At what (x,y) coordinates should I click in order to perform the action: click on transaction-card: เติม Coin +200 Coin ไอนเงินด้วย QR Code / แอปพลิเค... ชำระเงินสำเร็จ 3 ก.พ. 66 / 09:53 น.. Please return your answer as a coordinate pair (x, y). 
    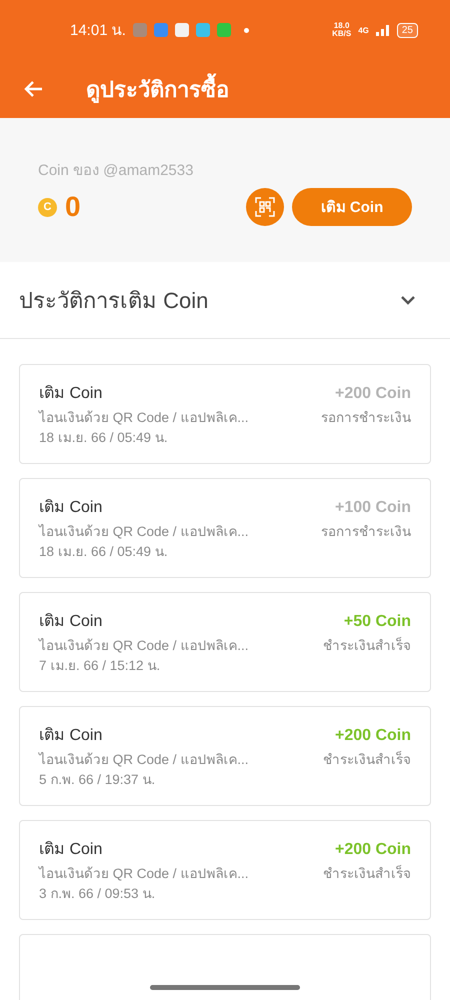
    Looking at the image, I should click on (225, 870).